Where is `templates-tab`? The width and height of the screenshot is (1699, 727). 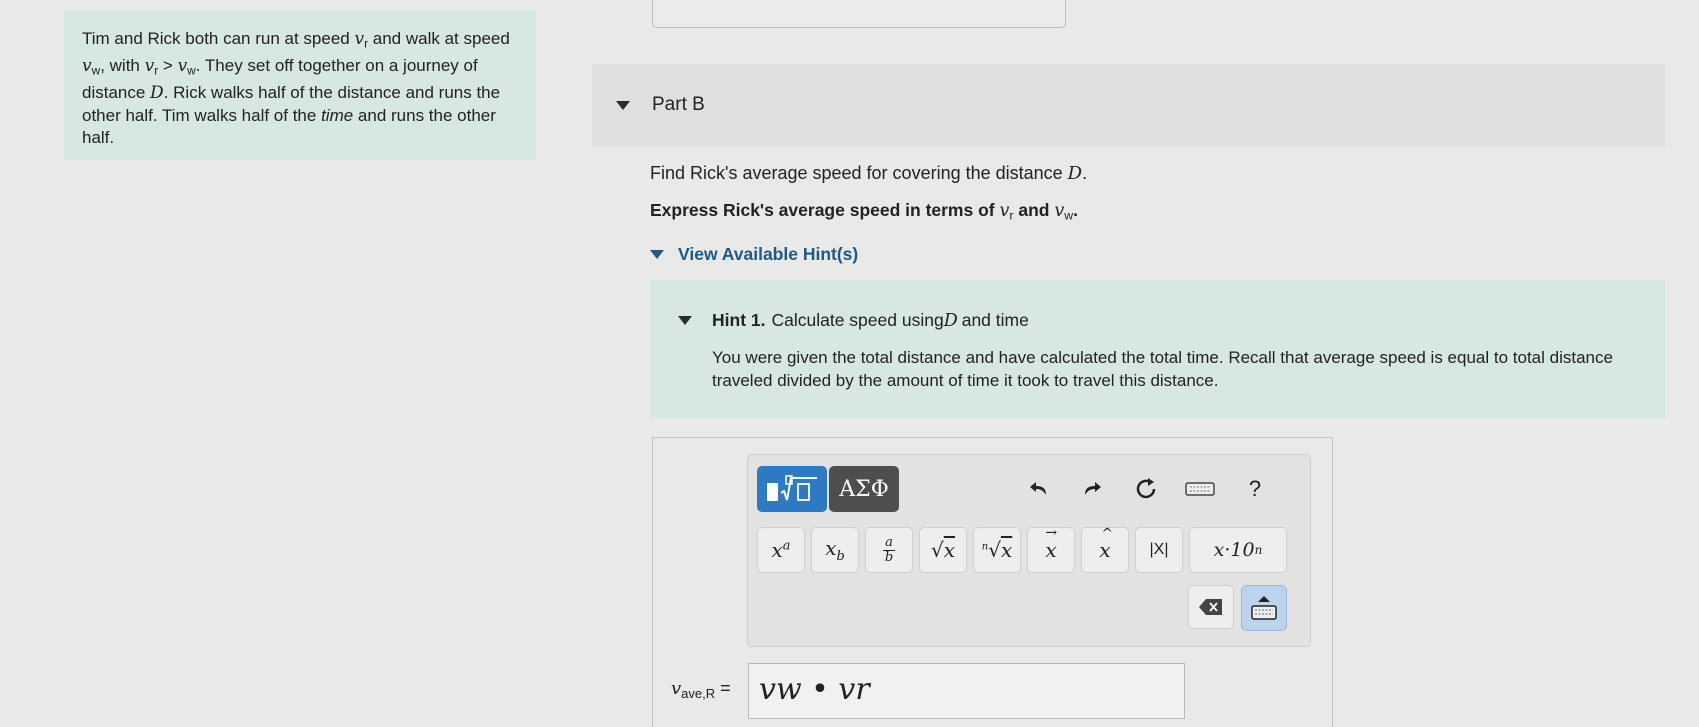 templates-tab is located at coordinates (792, 489).